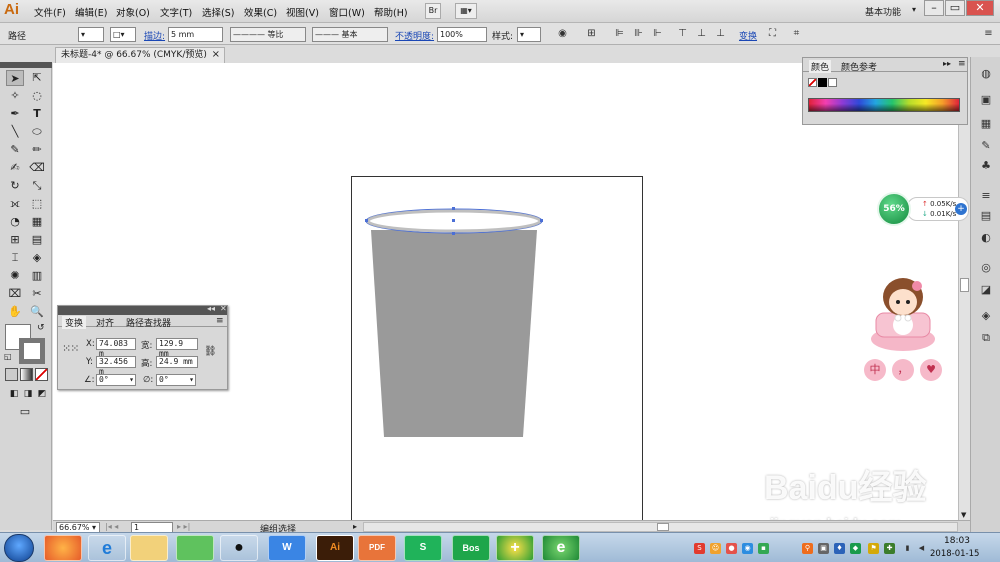  I want to click on taskbar-app-colorful, so click(63, 548).